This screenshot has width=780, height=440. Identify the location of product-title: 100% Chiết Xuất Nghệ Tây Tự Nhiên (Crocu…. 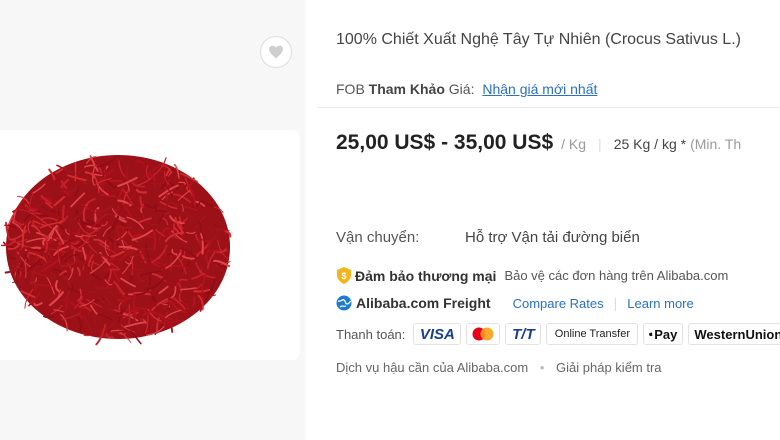
(538, 39).